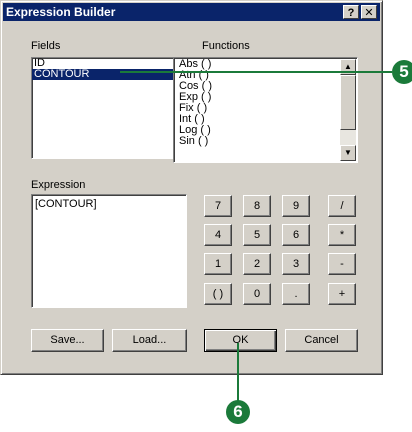 The width and height of the screenshot is (412, 432). I want to click on callout-step-6: 6, so click(238, 412).